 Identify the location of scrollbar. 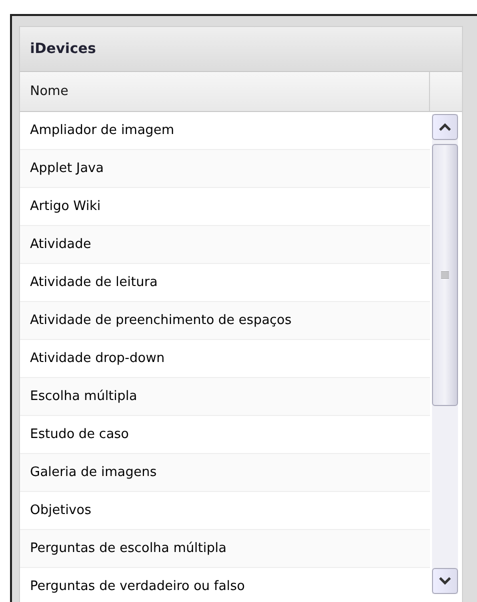
(445, 354).